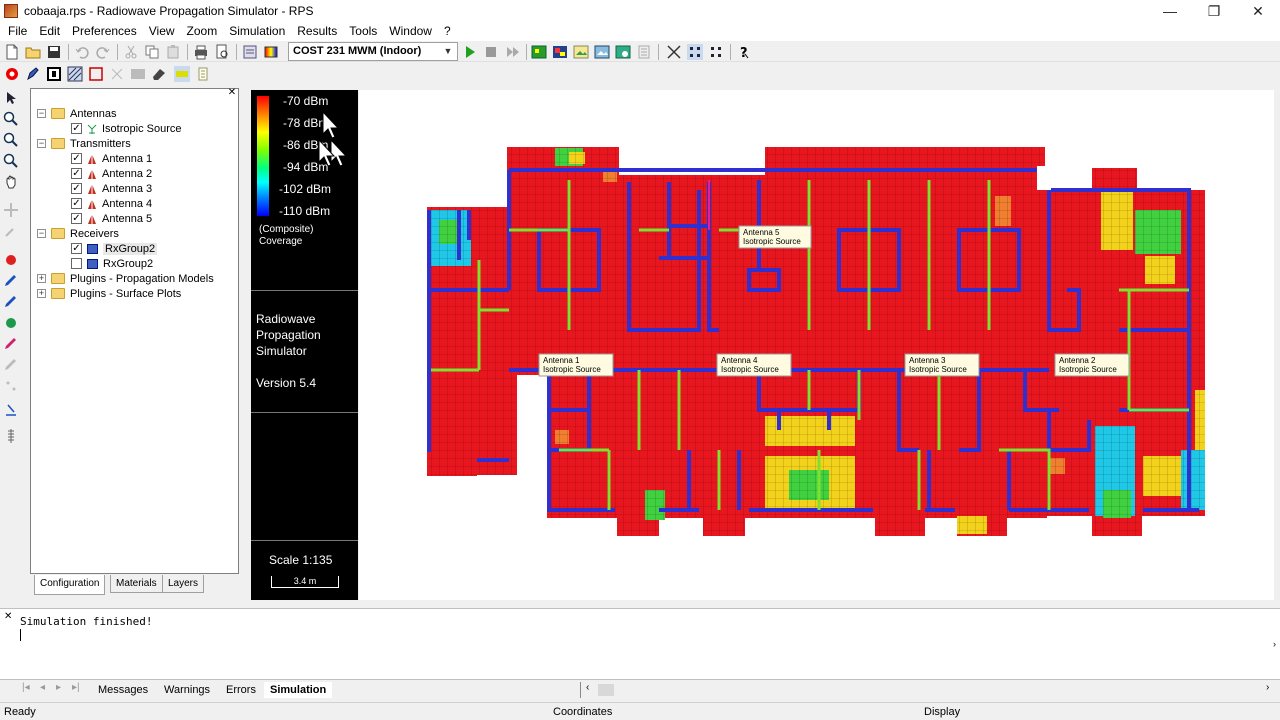  Describe the element at coordinates (187, 690) in the screenshot. I see `tab-warnings: Warnings` at that location.